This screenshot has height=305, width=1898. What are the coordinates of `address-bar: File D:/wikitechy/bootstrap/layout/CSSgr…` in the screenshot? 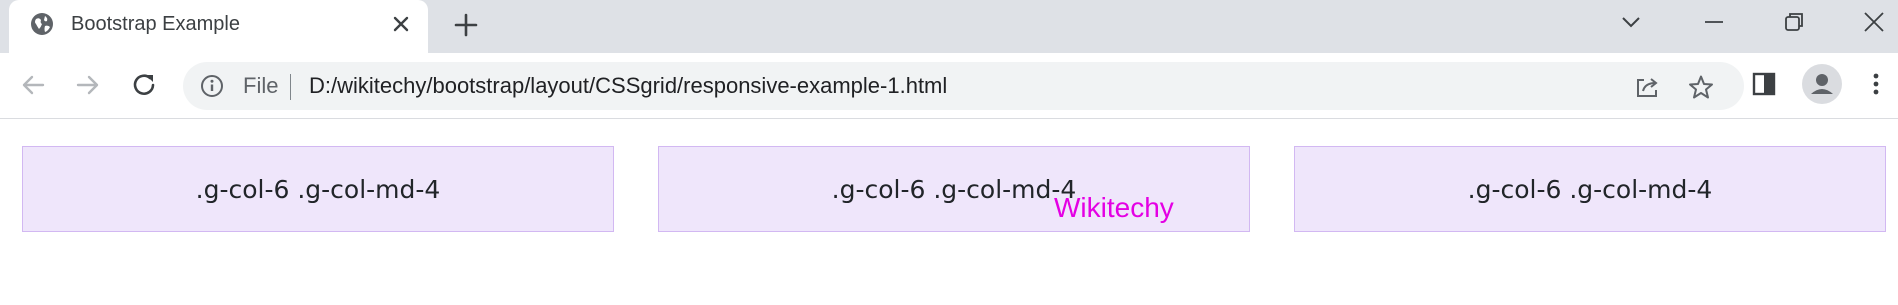 It's located at (963, 86).